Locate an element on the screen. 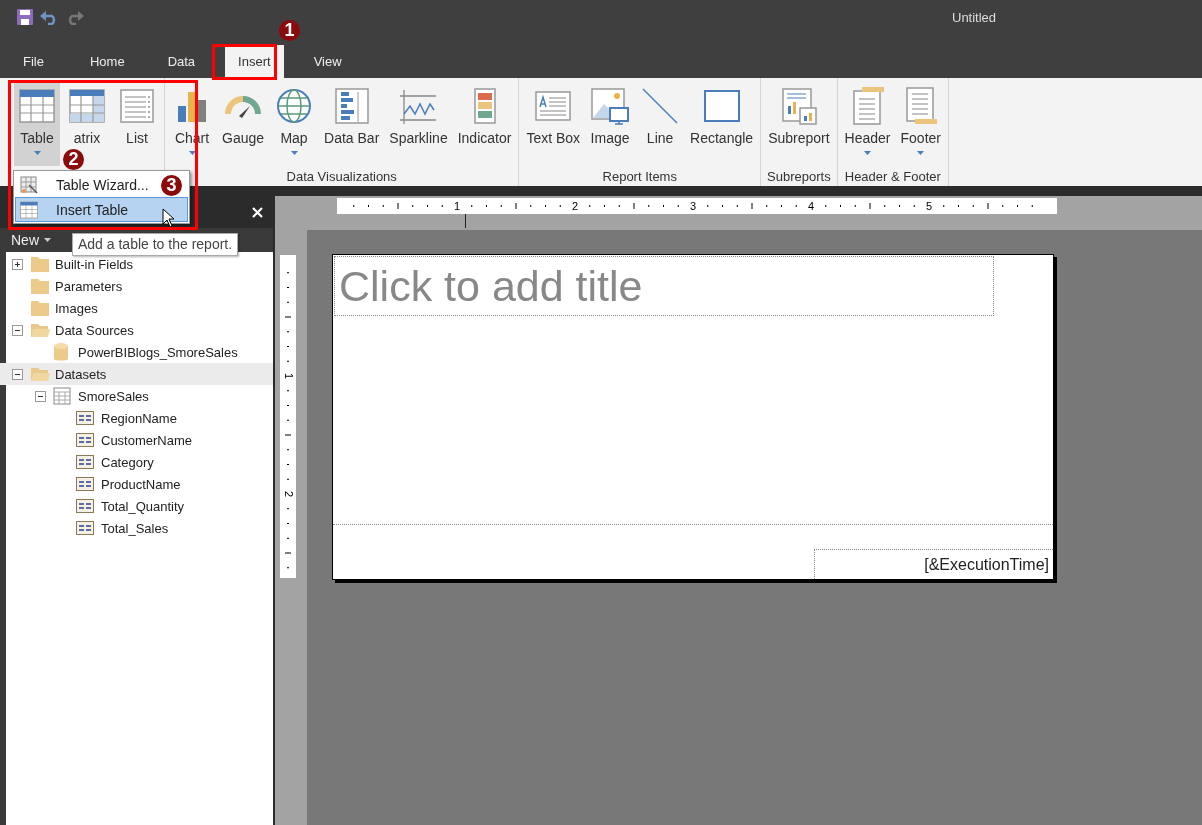 The image size is (1202, 825). ribbon-button: atrix is located at coordinates (87, 114).